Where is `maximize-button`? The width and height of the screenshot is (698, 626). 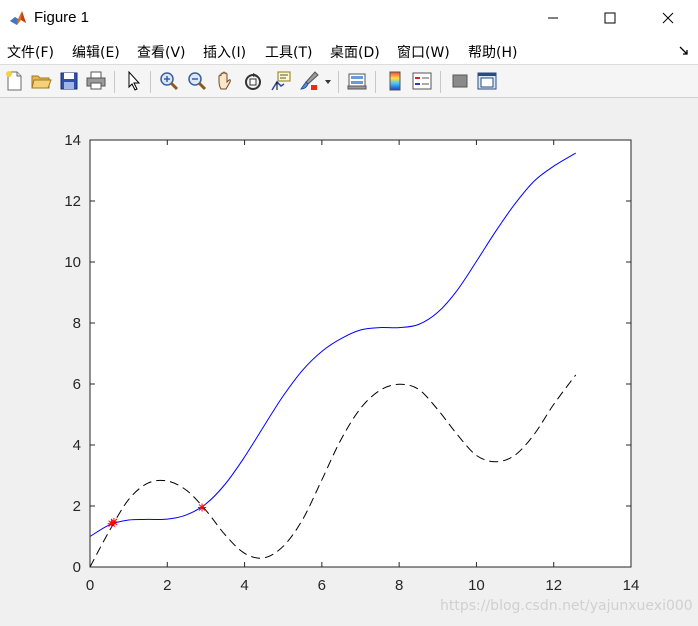 maximize-button is located at coordinates (610, 18).